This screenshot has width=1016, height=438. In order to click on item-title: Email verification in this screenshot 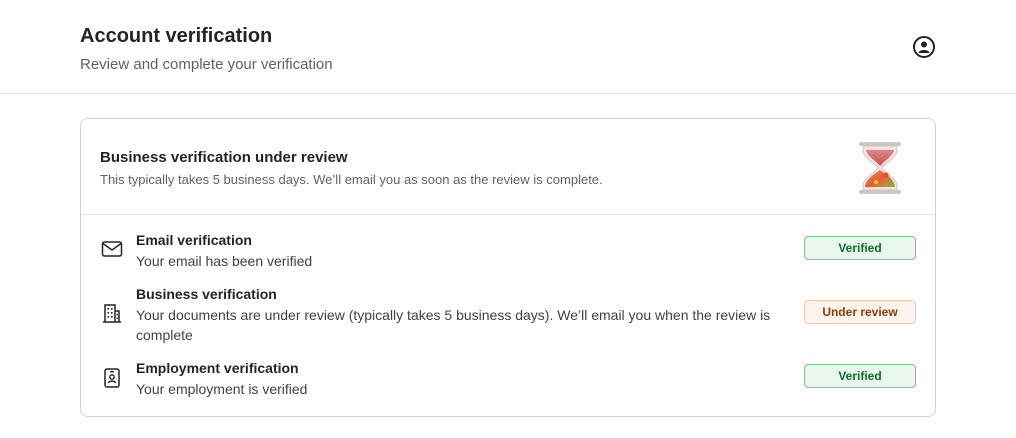, I will do `click(194, 240)`.